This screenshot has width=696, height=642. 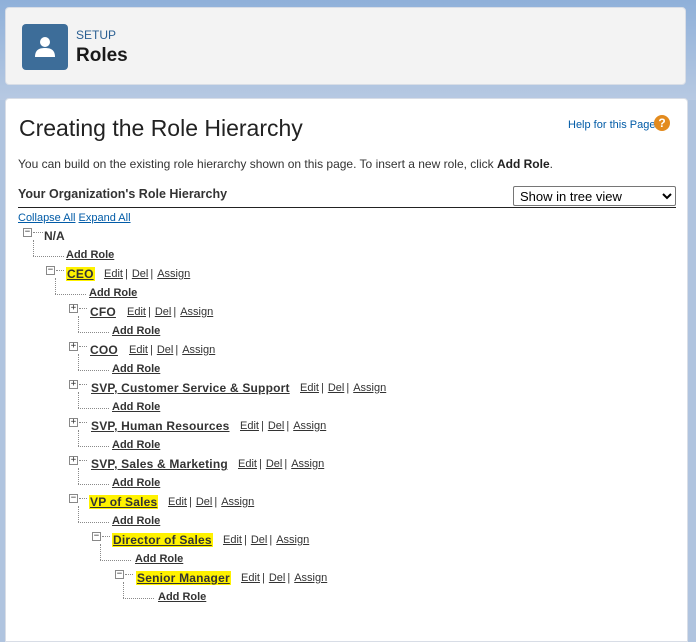 I want to click on role-cfo: CFO, so click(x=103, y=312).